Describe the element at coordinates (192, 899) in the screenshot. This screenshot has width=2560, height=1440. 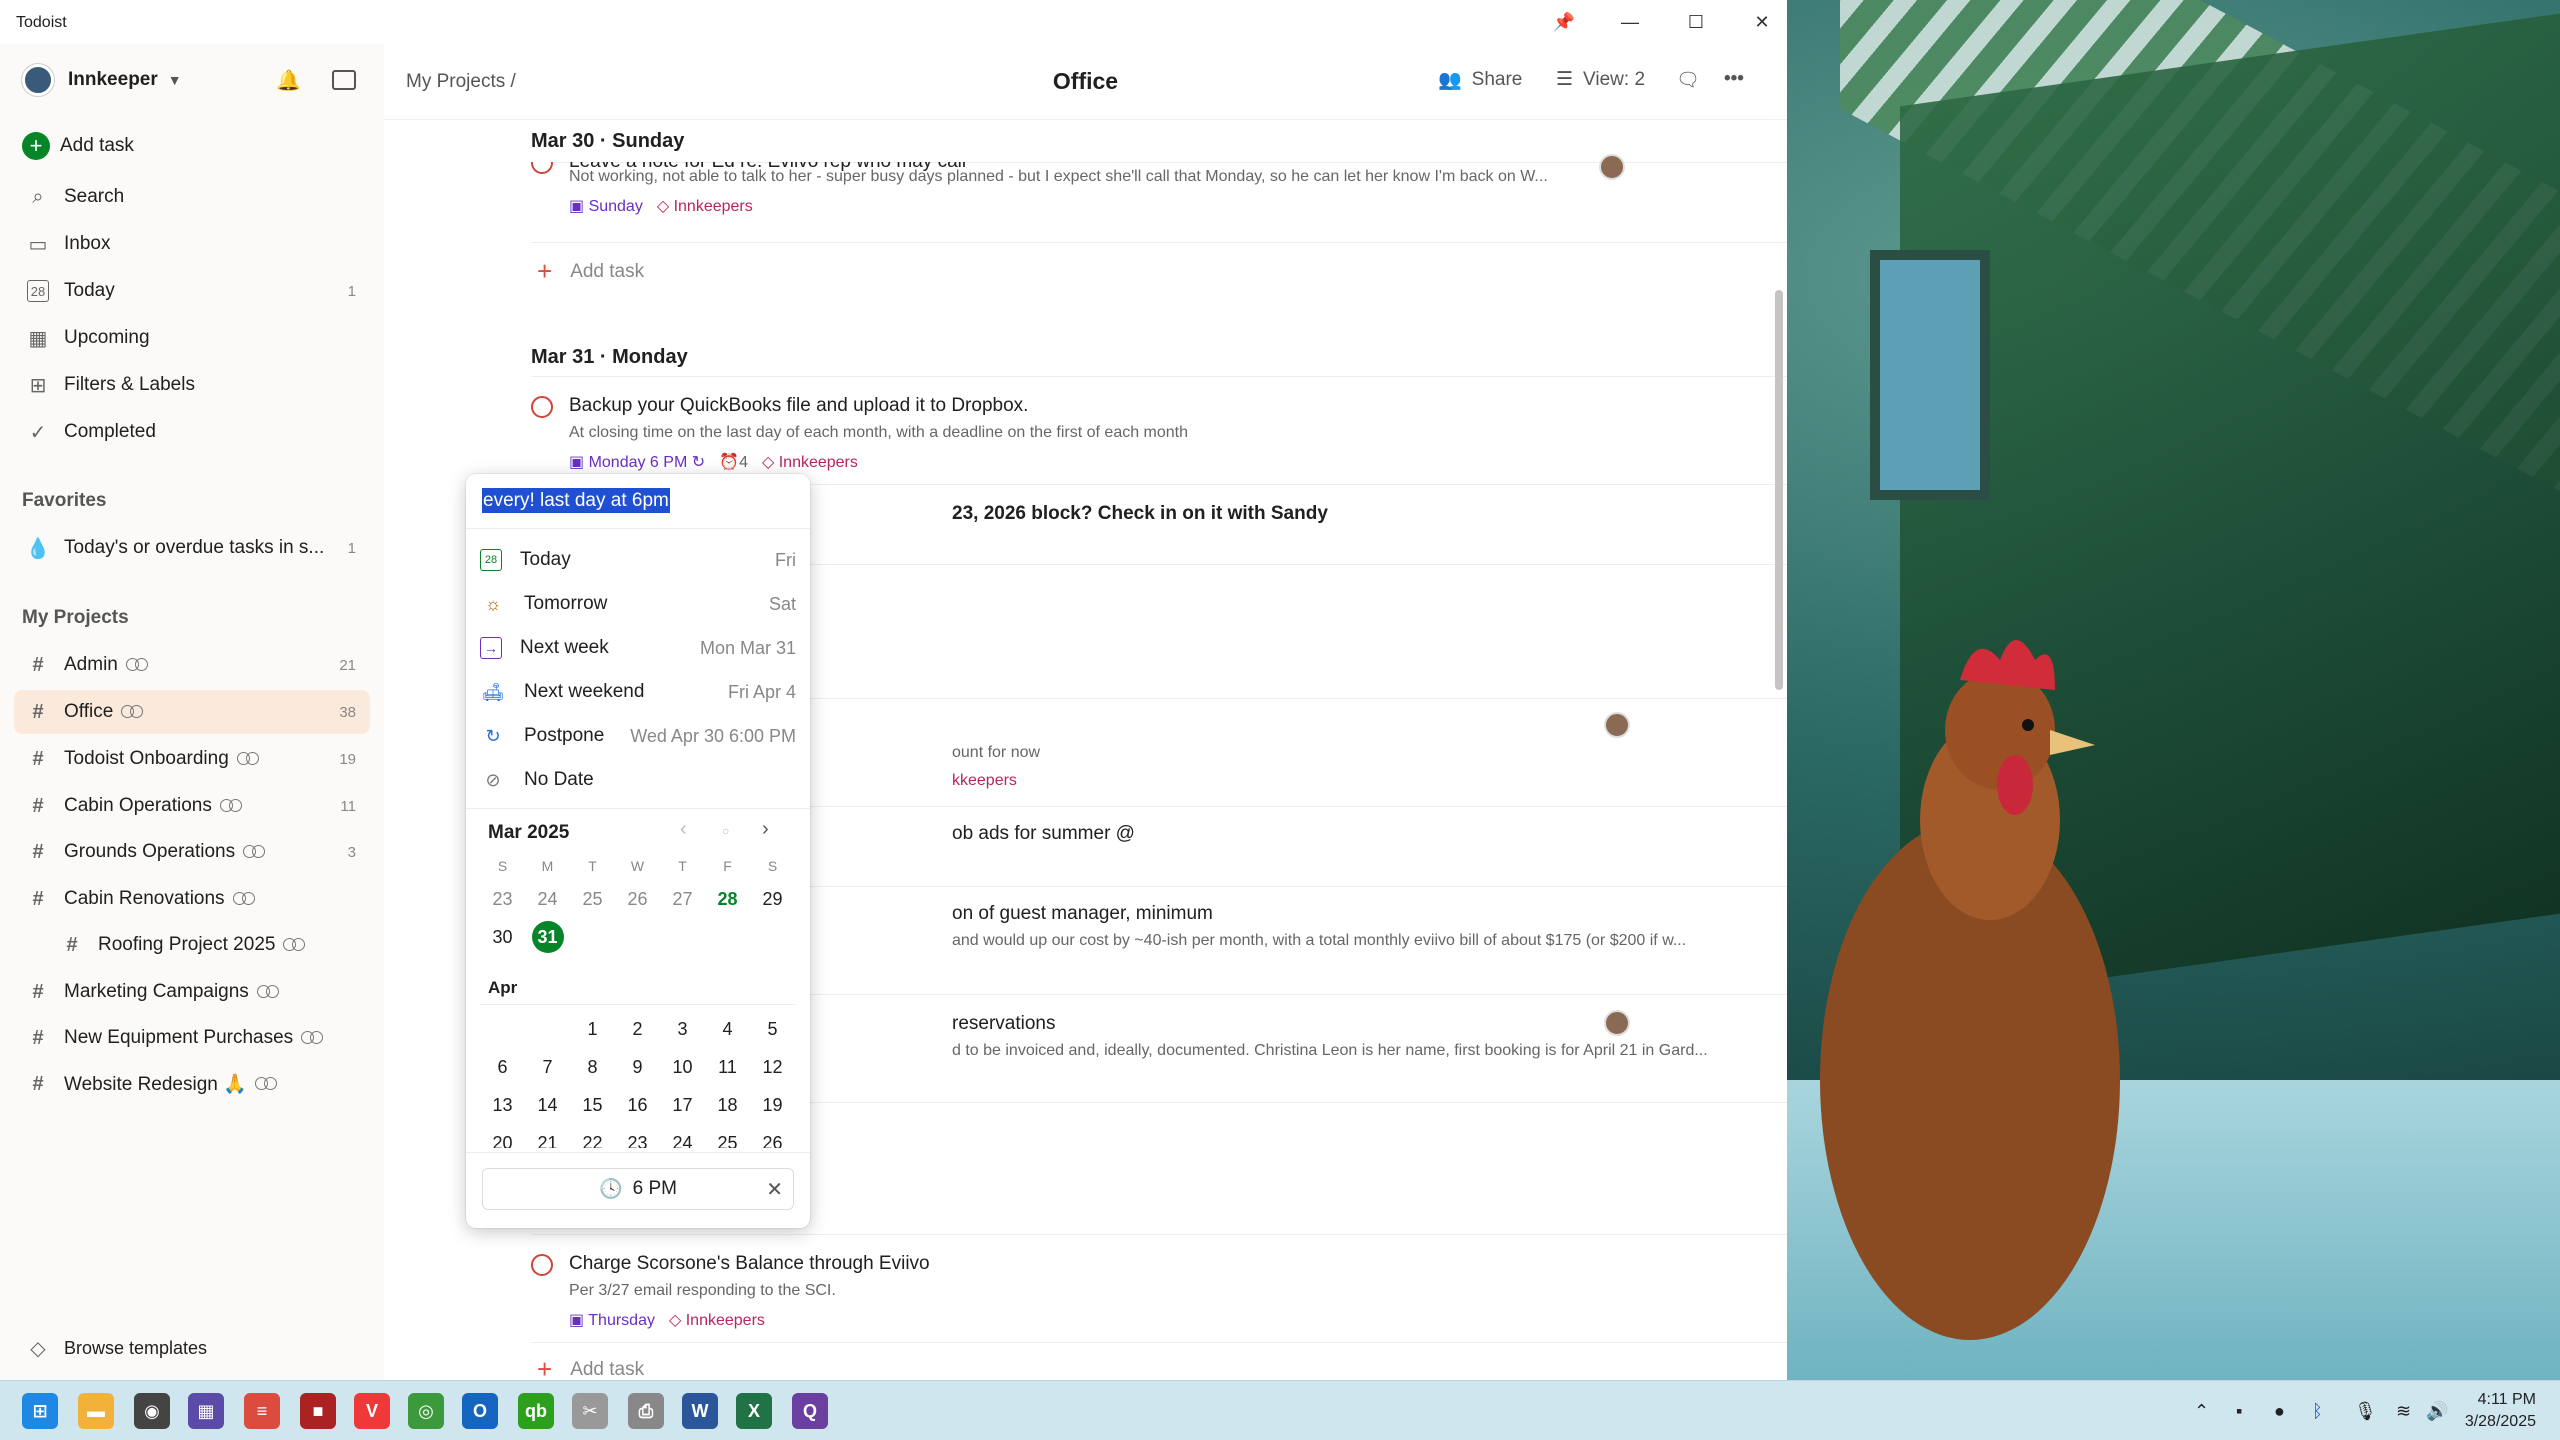
I see `project-cabin-renovations: # Cabin Renovations` at that location.